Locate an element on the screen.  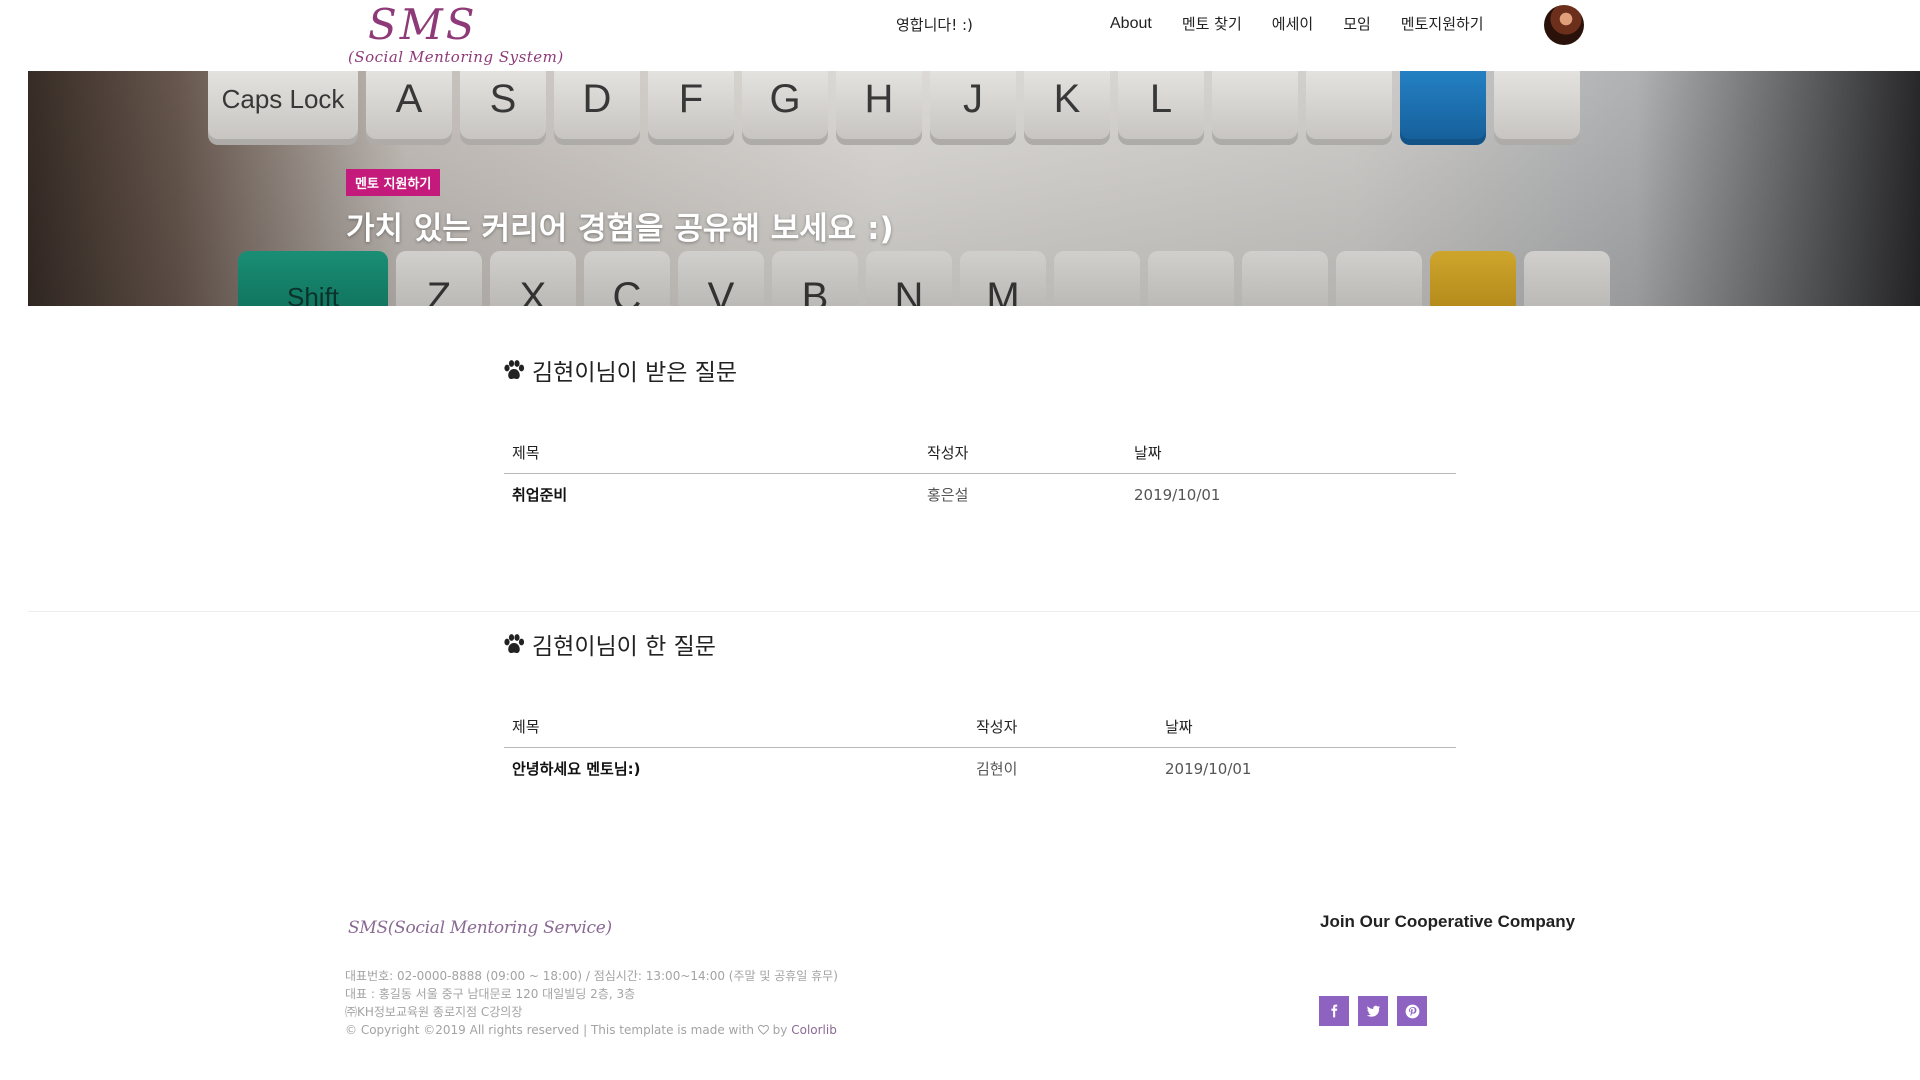
facebook-icon is located at coordinates (1334, 1011).